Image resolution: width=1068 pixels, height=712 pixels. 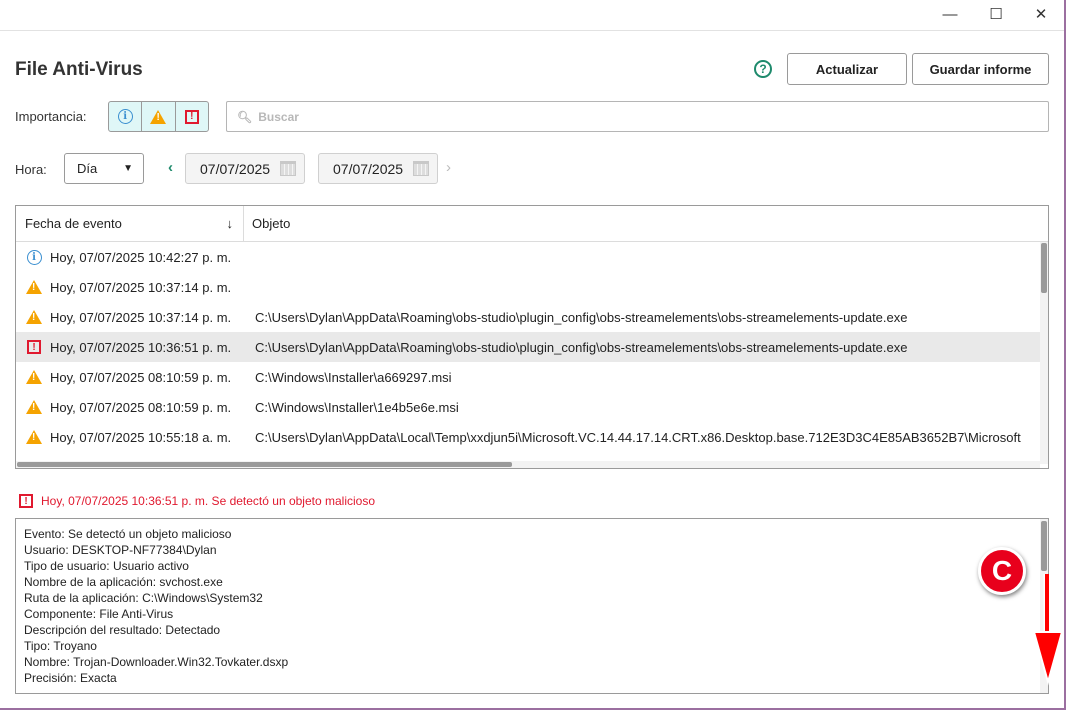 I want to click on annotation-badge-c: C, so click(x=1002, y=571).